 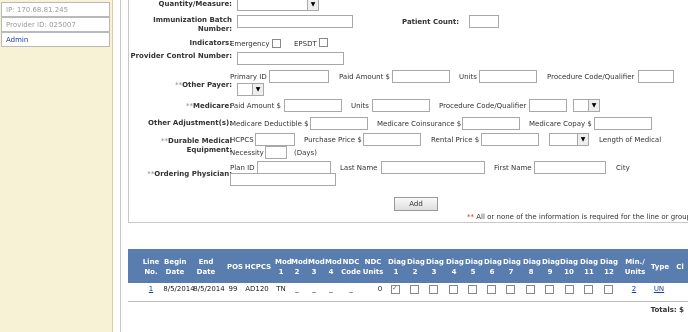 I want to click on add-button: Add, so click(x=416, y=204).